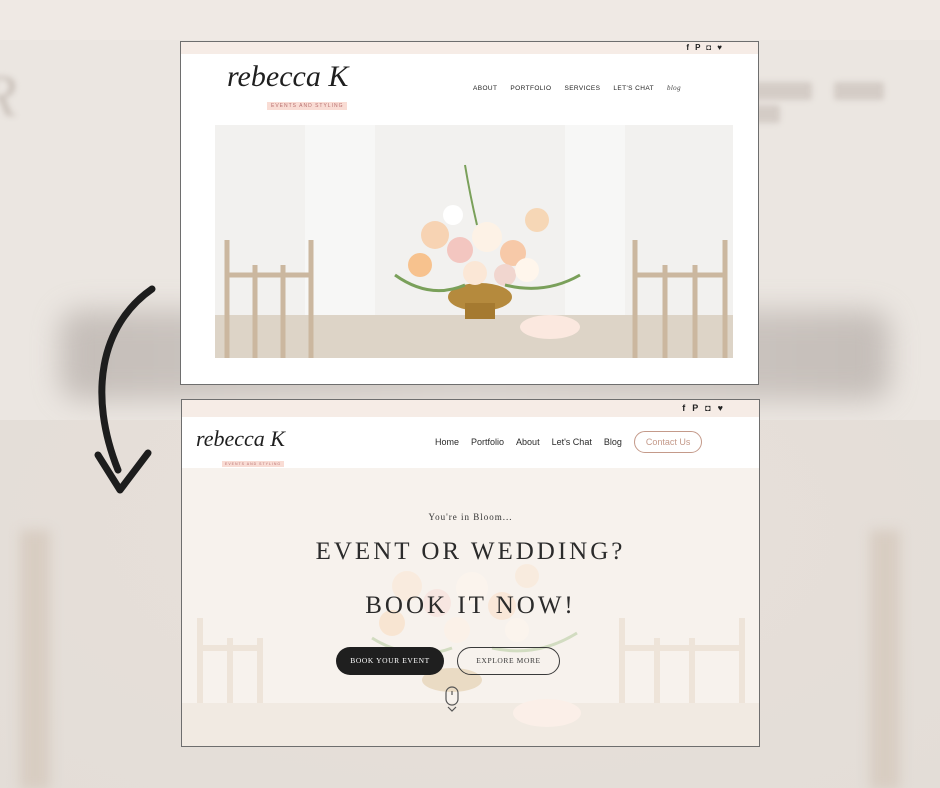 This screenshot has height=788, width=940. What do you see at coordinates (448, 661) in the screenshot?
I see `hero-buttons: BOOK YOUR EVENT EXPLORE MORE` at bounding box center [448, 661].